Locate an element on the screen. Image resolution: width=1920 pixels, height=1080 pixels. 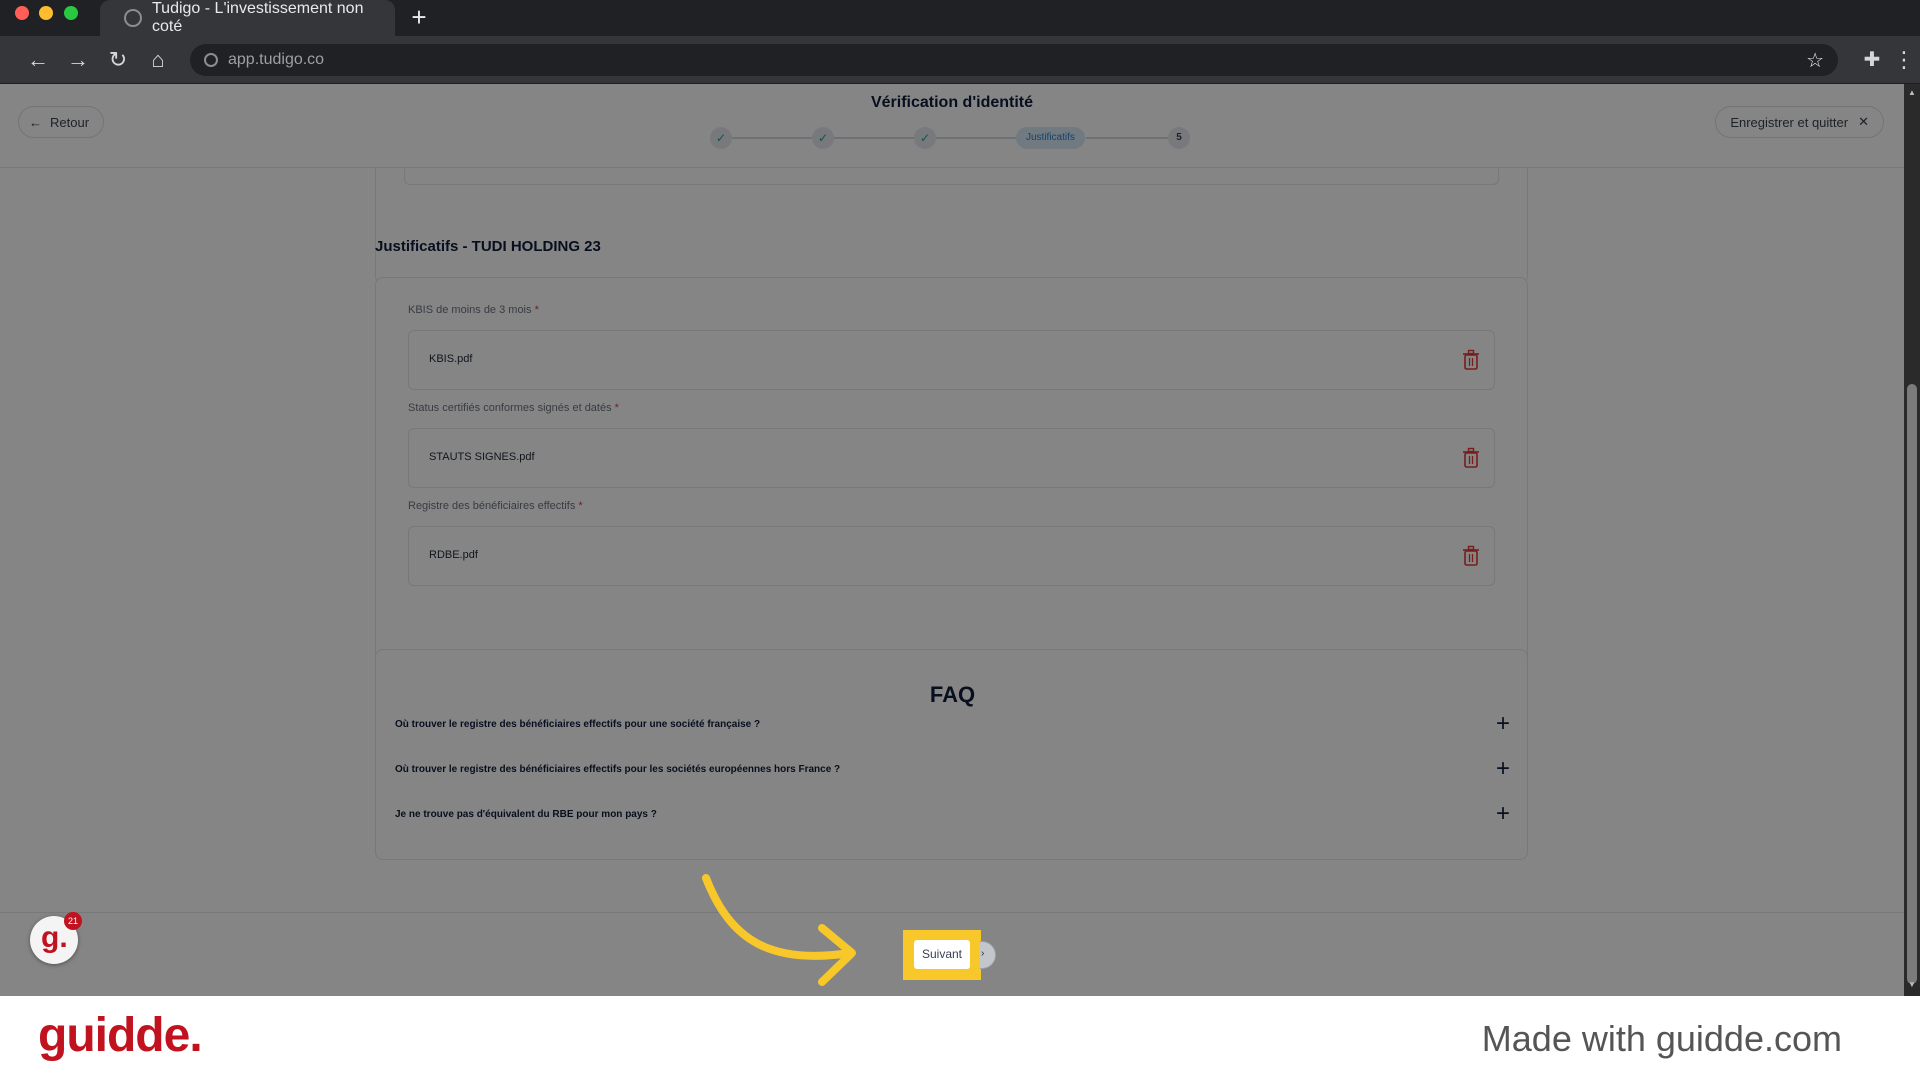
browser-toolbar: ← → ↻ ⌂ app.tudigo.co ☆ ✚ ⋮ is located at coordinates (960, 60).